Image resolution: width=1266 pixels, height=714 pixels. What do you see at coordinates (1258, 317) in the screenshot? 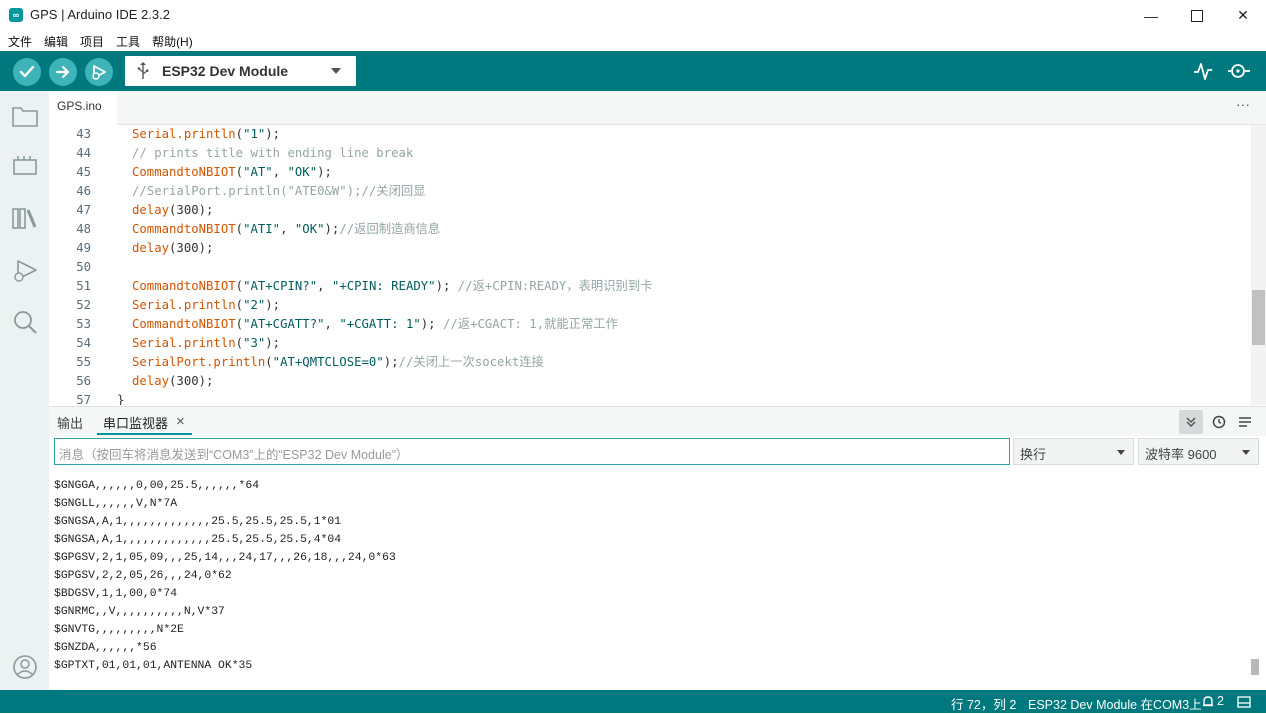
I see `editor-scrollbar-thumb` at bounding box center [1258, 317].